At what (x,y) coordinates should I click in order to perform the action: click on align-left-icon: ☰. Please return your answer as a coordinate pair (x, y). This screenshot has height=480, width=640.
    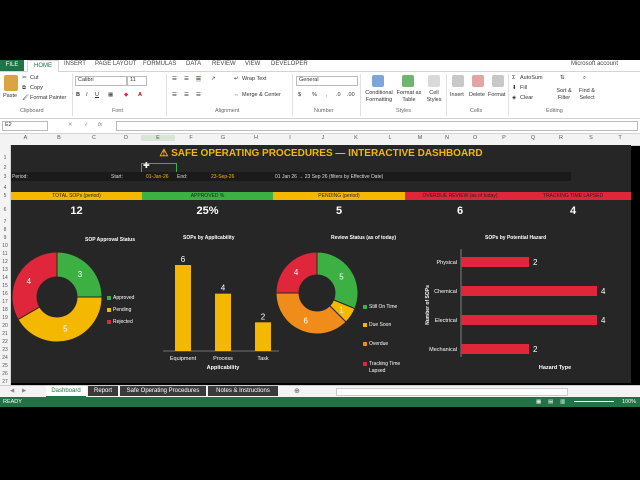
    Looking at the image, I should click on (174, 95).